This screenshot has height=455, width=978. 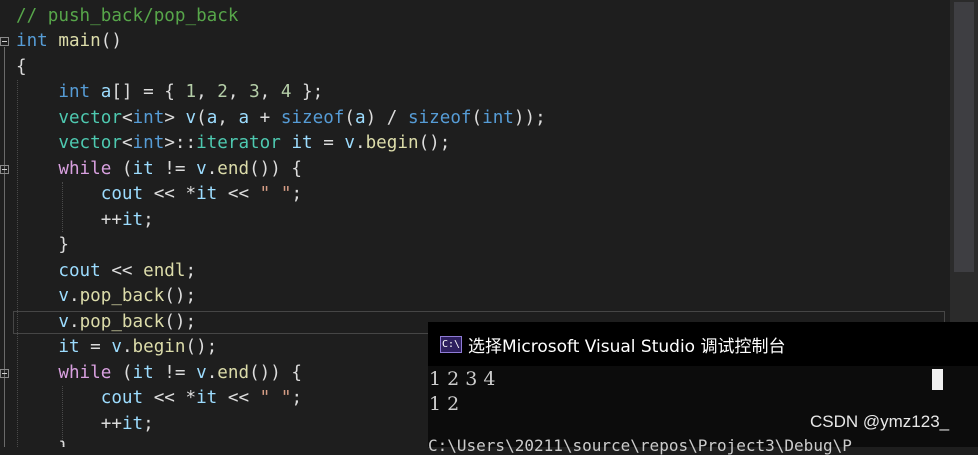 What do you see at coordinates (180, 143) in the screenshot?
I see `code-token: >::` at bounding box center [180, 143].